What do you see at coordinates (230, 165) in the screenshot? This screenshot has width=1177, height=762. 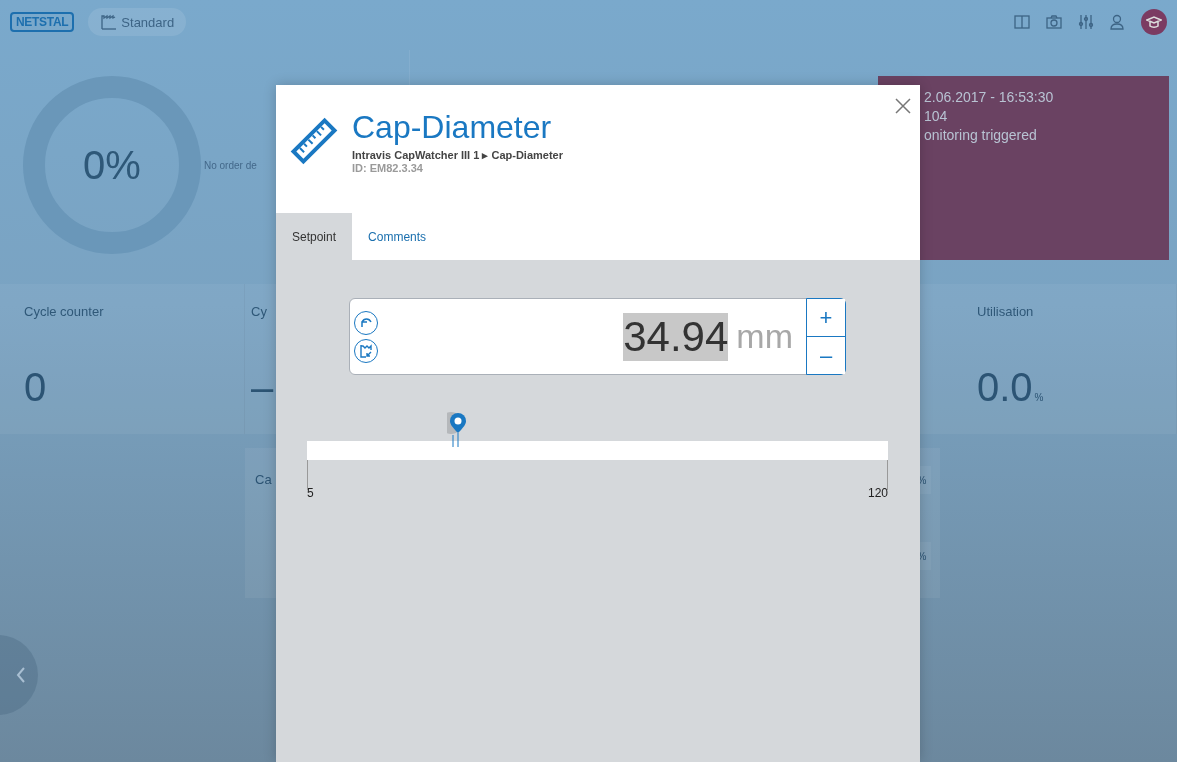 I see `order-info: No order de` at bounding box center [230, 165].